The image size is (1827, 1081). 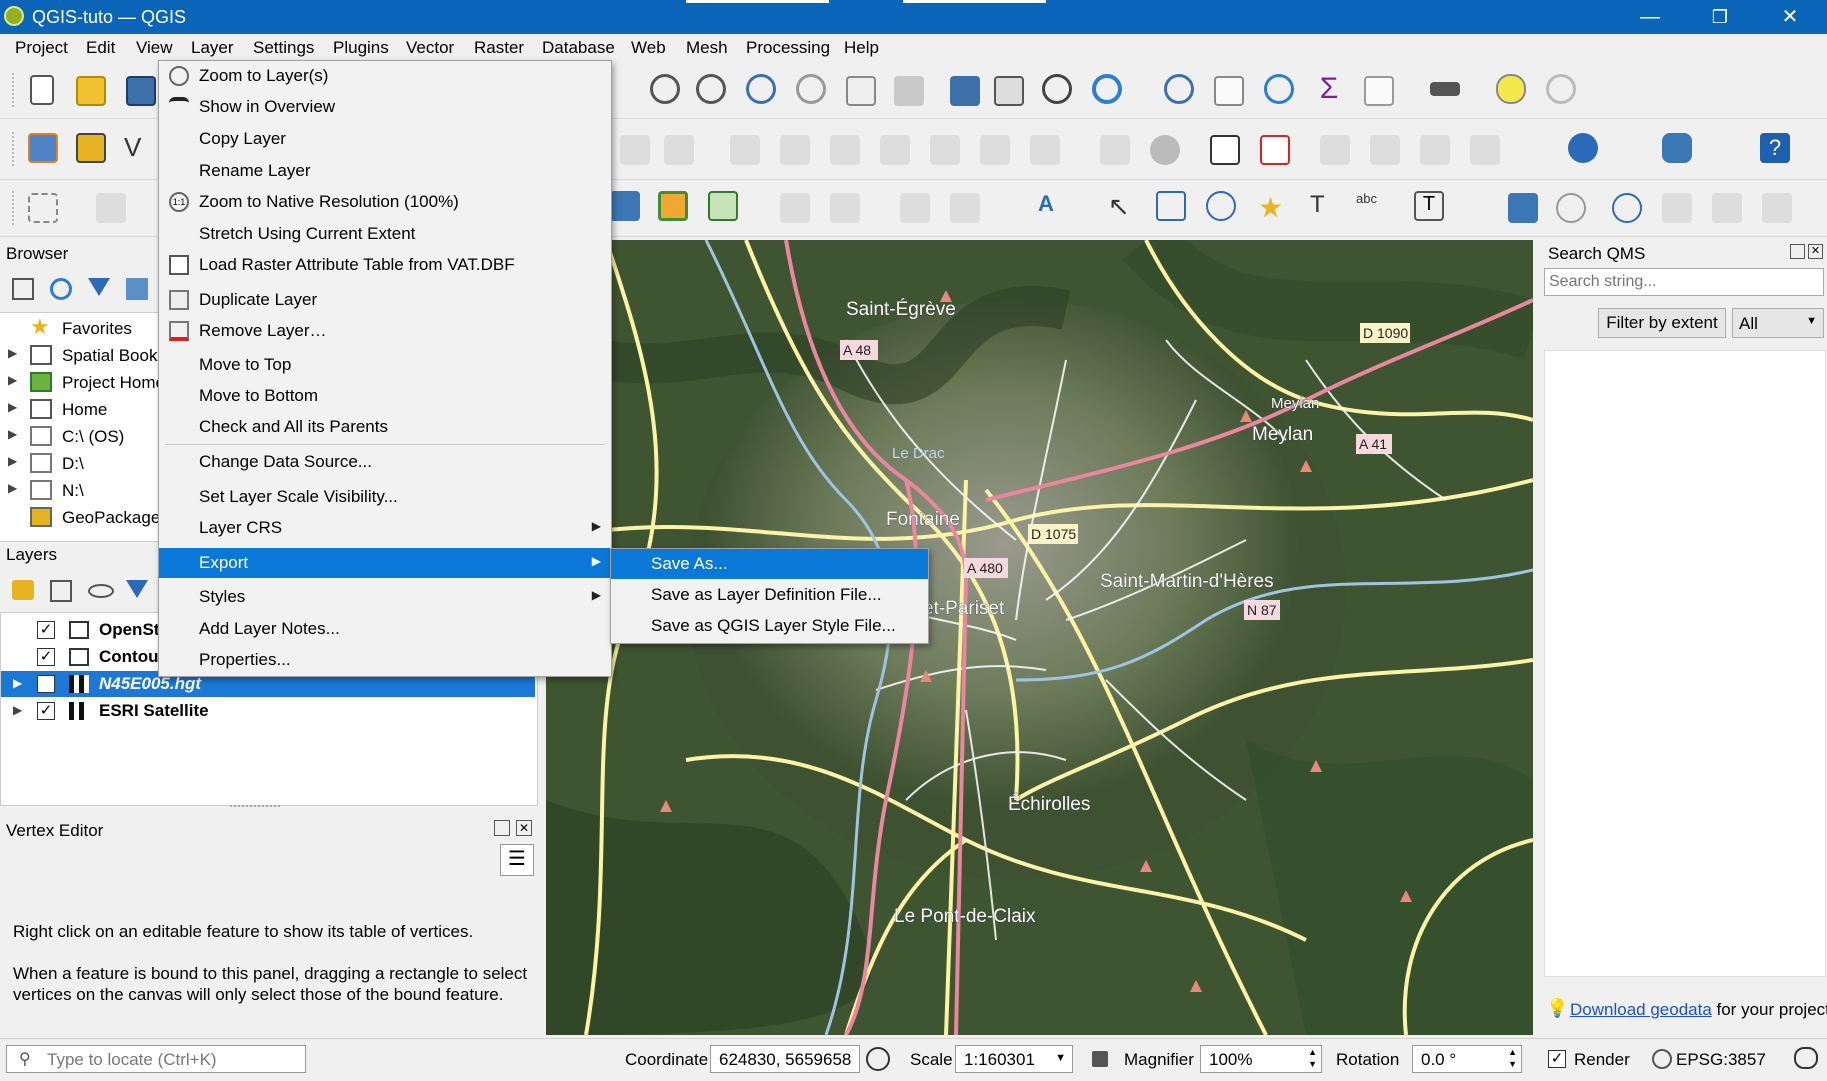 I want to click on add-point-star-icon: ★, so click(x=1273, y=207).